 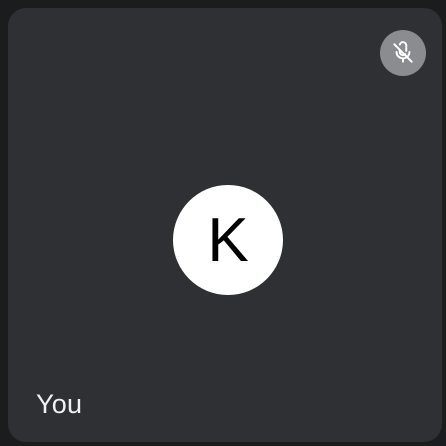 What do you see at coordinates (59, 404) in the screenshot?
I see `participant-name-label: You` at bounding box center [59, 404].